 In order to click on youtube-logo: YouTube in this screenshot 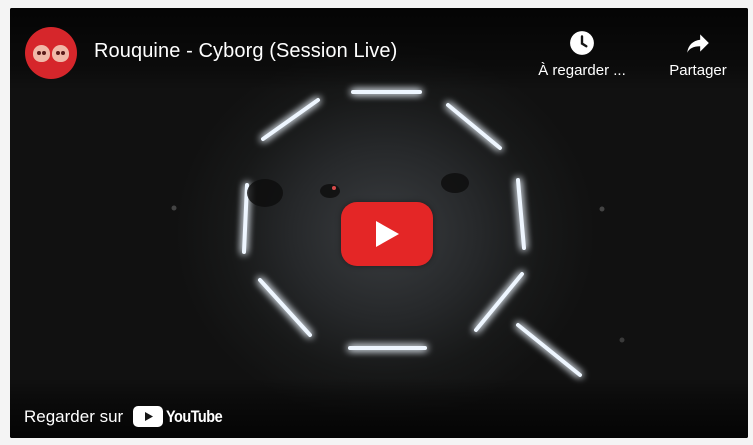, I will do `click(182, 416)`.